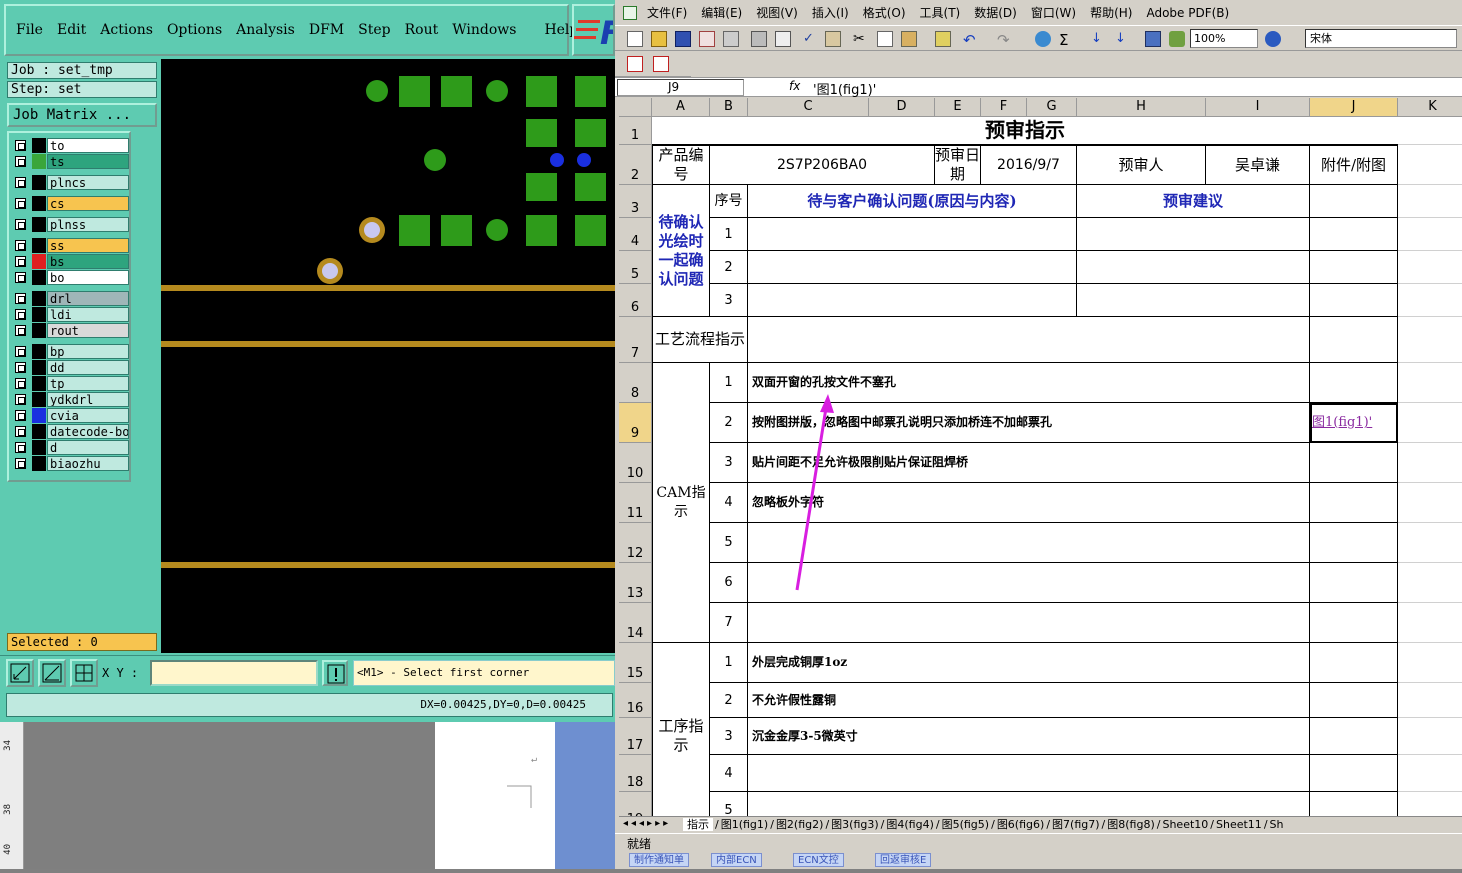  Describe the element at coordinates (88, 330) in the screenshot. I see `layer-name: rout` at that location.